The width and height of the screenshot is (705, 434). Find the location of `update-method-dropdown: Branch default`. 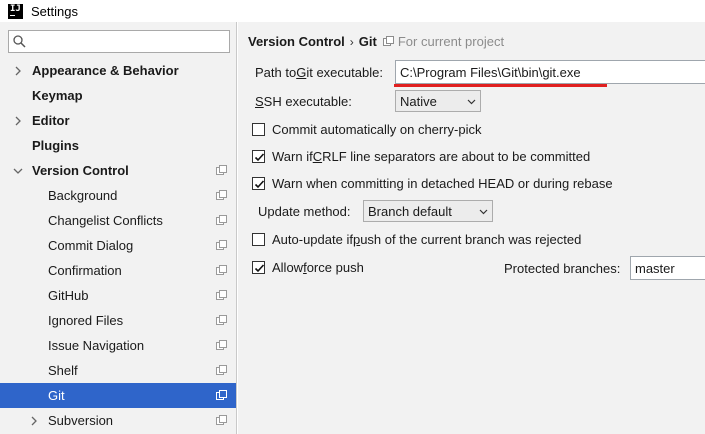

update-method-dropdown: Branch default is located at coordinates (428, 211).